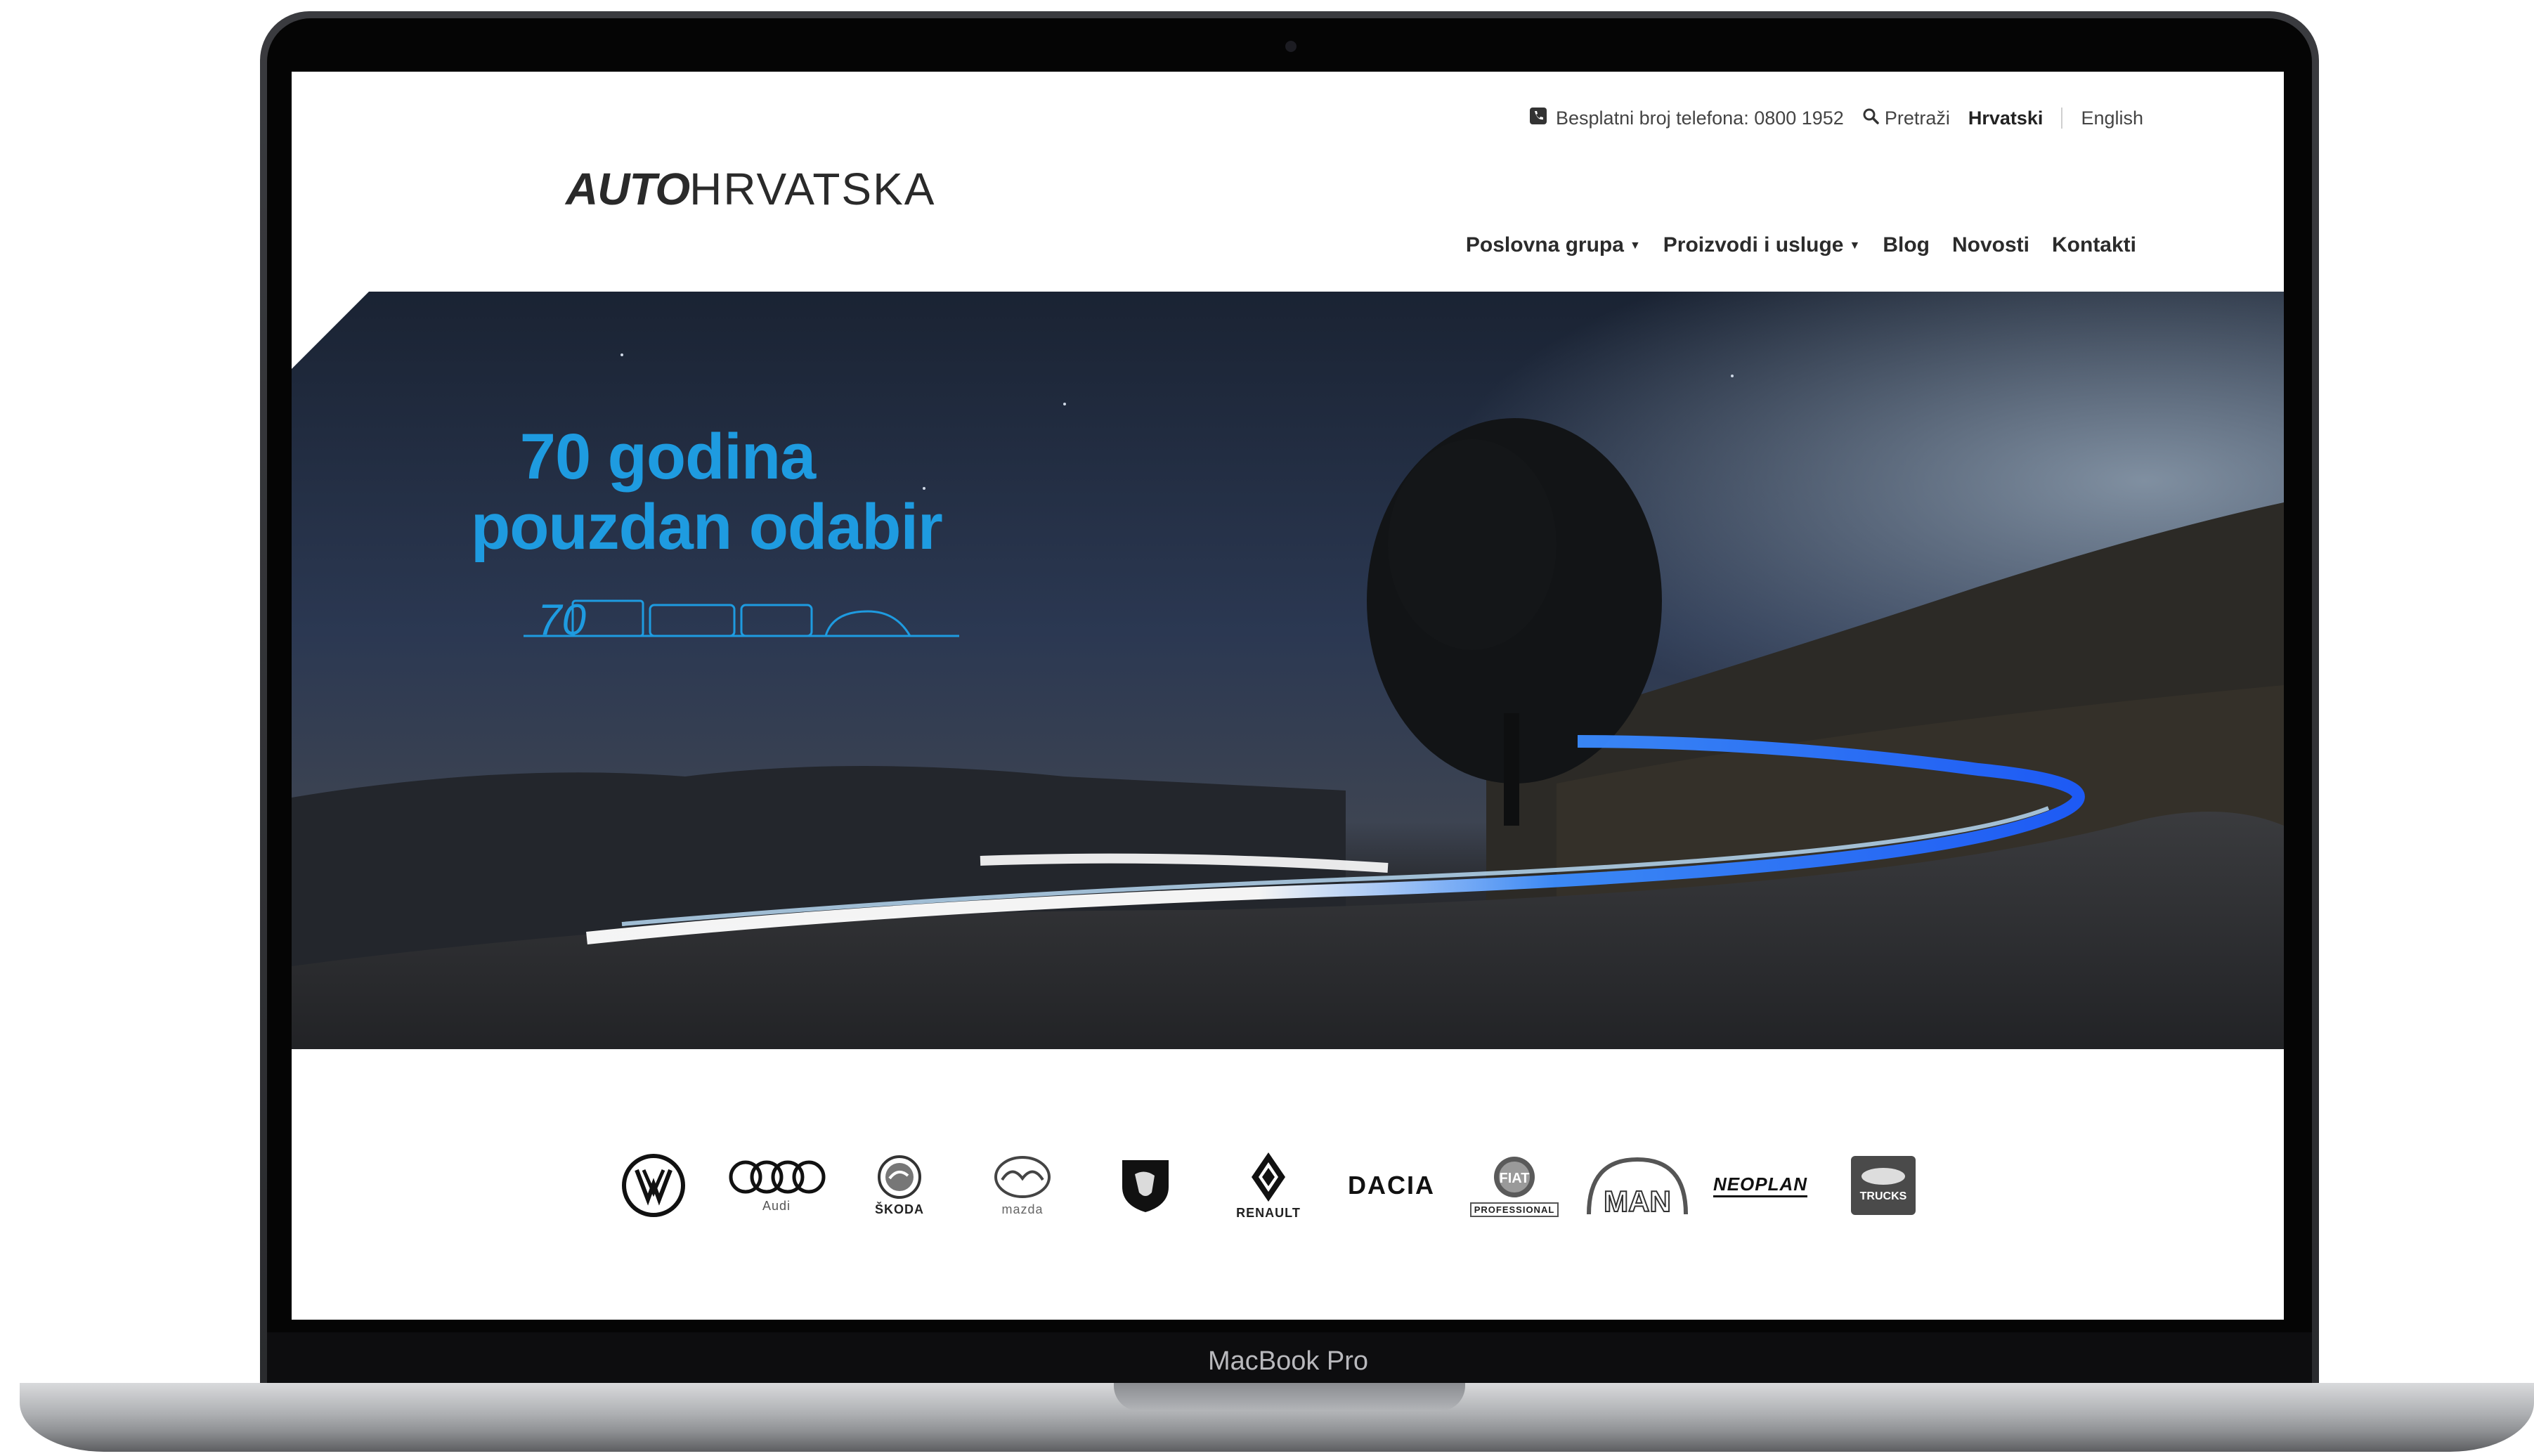  I want to click on audi-logo-icon, so click(777, 1176).